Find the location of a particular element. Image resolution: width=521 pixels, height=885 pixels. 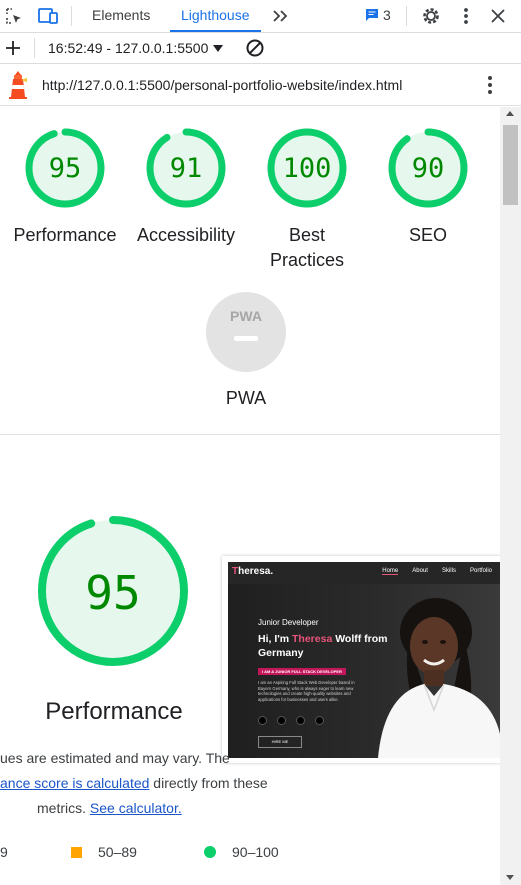

new-report-plus-icon is located at coordinates (13, 48).